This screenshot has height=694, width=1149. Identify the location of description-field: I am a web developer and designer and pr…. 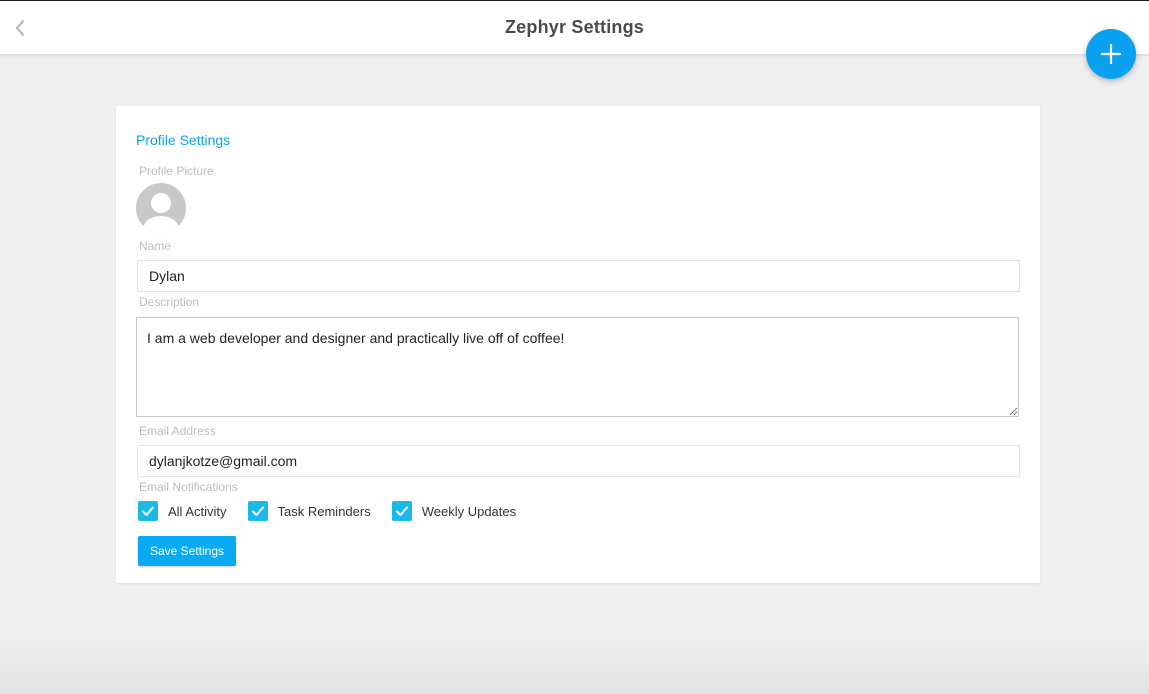
(577, 367).